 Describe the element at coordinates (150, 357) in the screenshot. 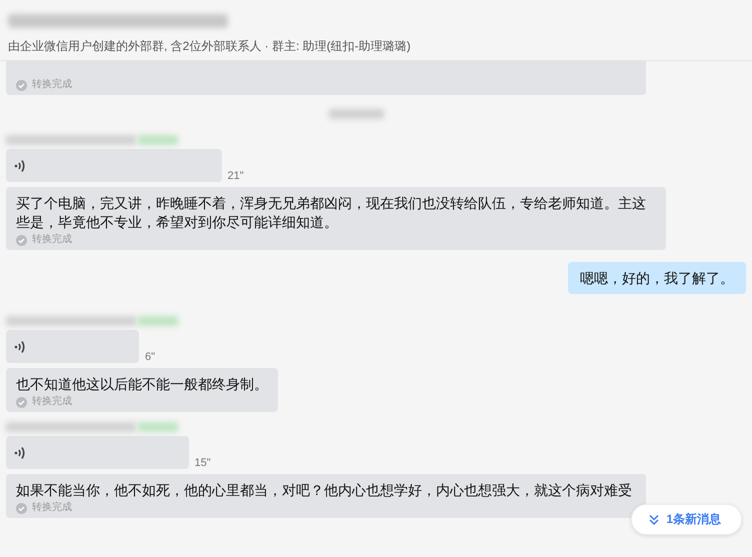

I see `voice-duration: 6"` at that location.